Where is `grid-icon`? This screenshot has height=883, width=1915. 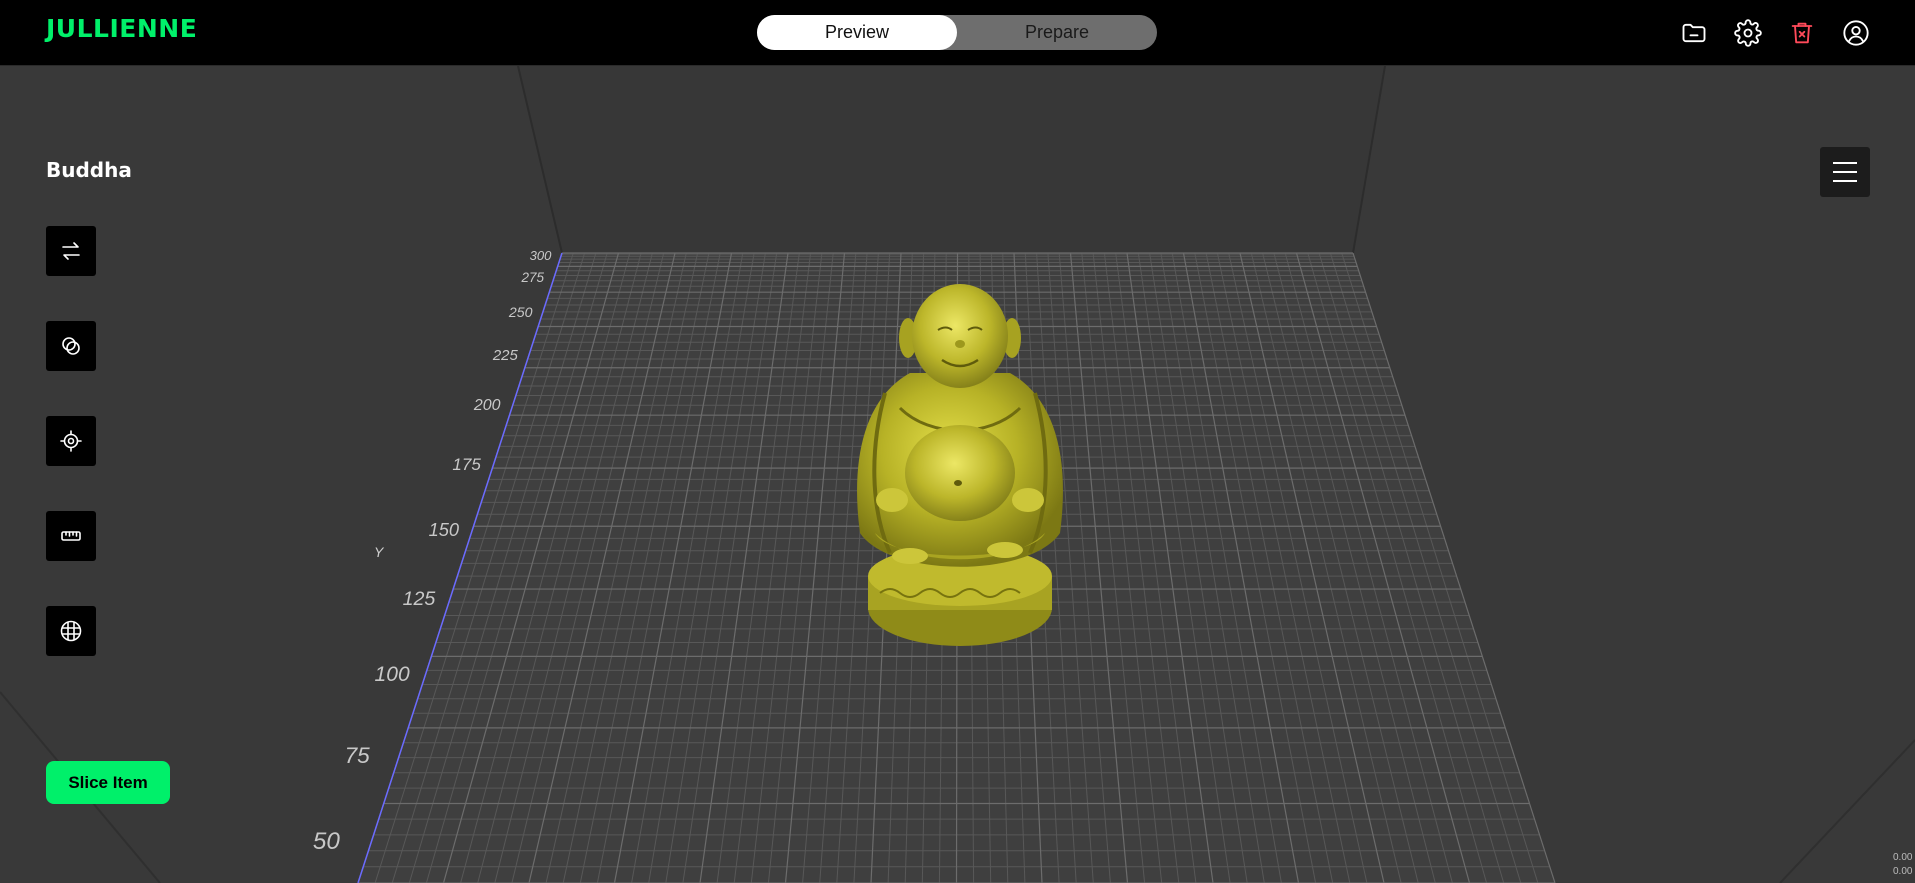
grid-icon is located at coordinates (71, 631).